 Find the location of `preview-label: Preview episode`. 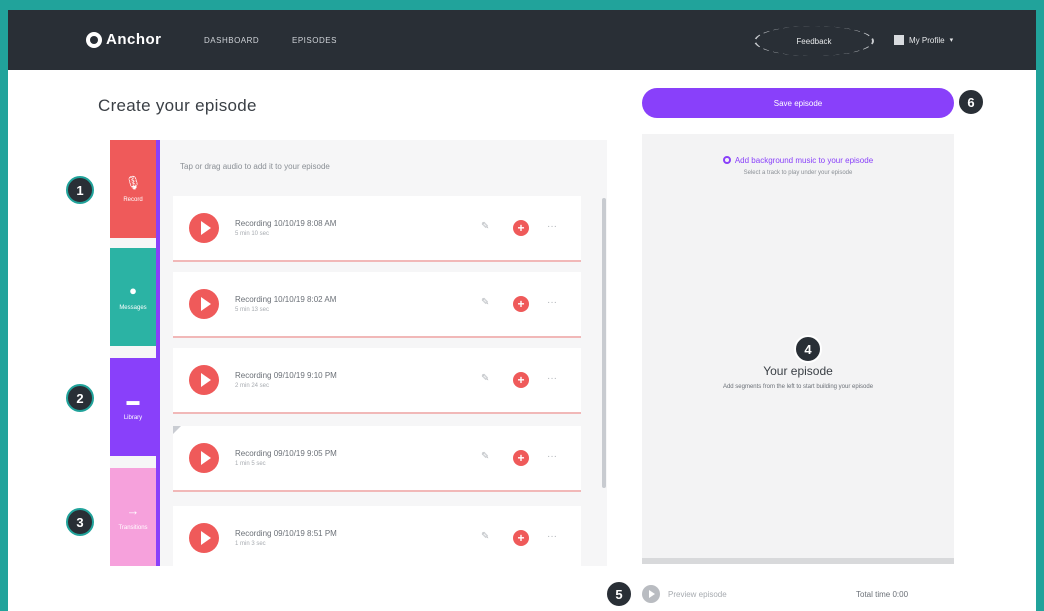

preview-label: Preview episode is located at coordinates (697, 594).